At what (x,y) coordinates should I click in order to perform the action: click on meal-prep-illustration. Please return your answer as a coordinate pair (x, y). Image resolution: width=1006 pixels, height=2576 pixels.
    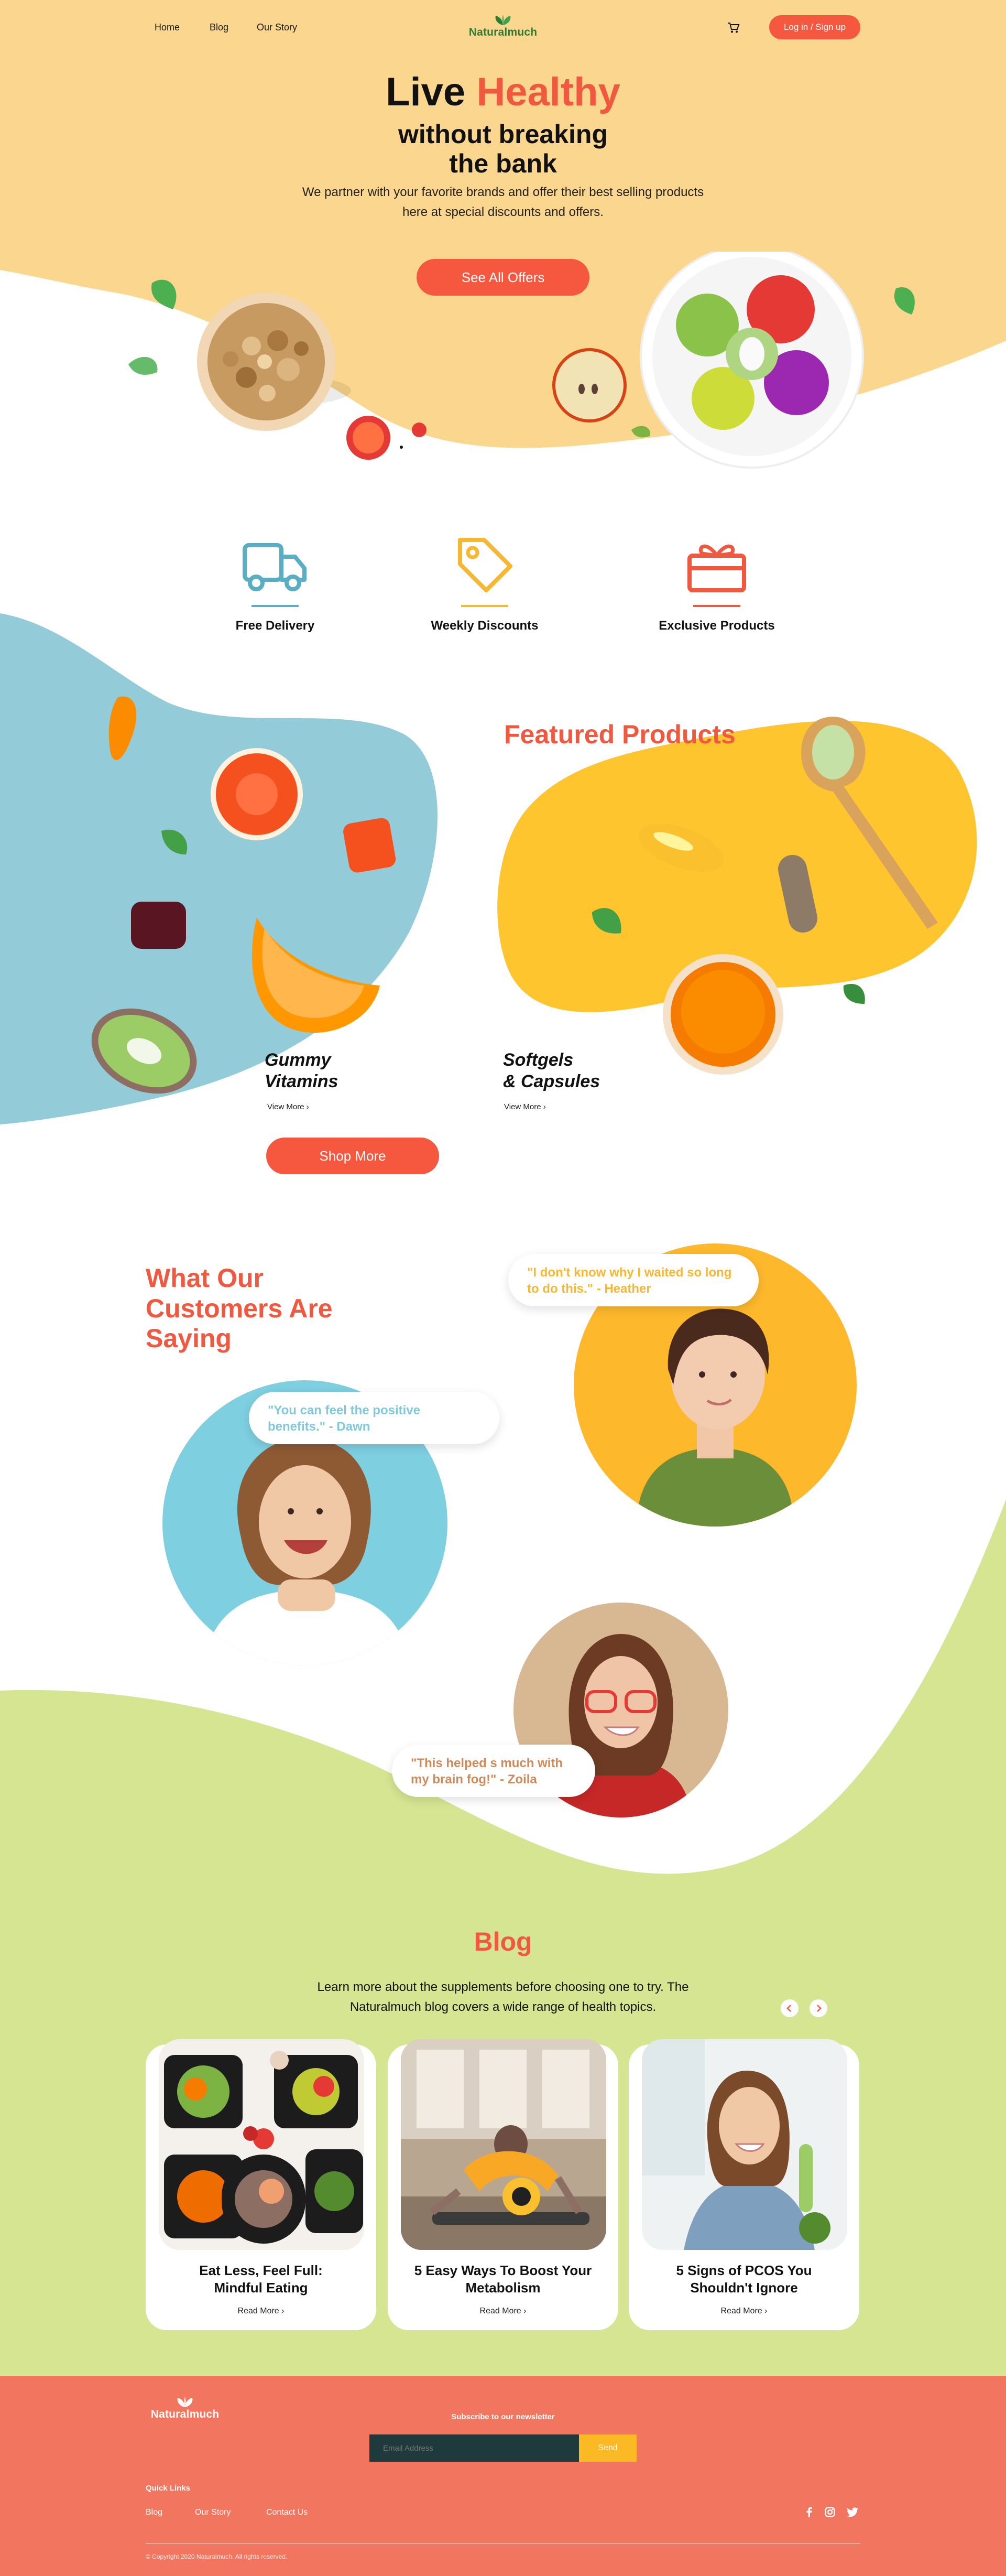
    Looking at the image, I should click on (263, 2147).